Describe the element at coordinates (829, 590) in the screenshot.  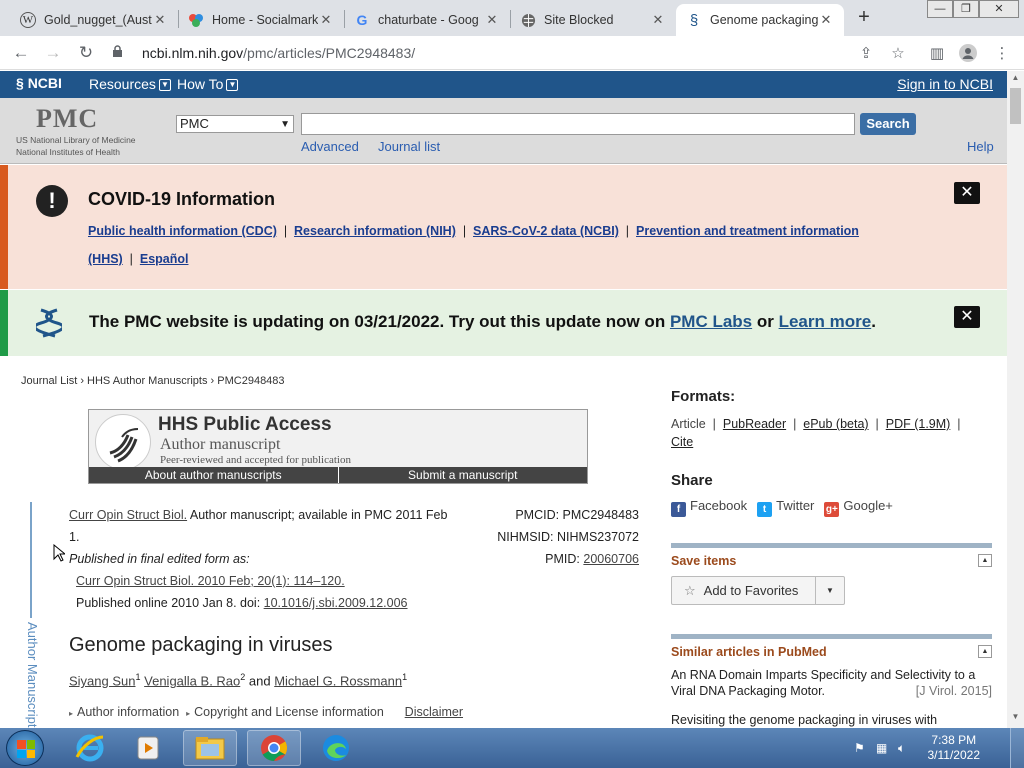
I see `chevron-down-icon: ▼` at that location.